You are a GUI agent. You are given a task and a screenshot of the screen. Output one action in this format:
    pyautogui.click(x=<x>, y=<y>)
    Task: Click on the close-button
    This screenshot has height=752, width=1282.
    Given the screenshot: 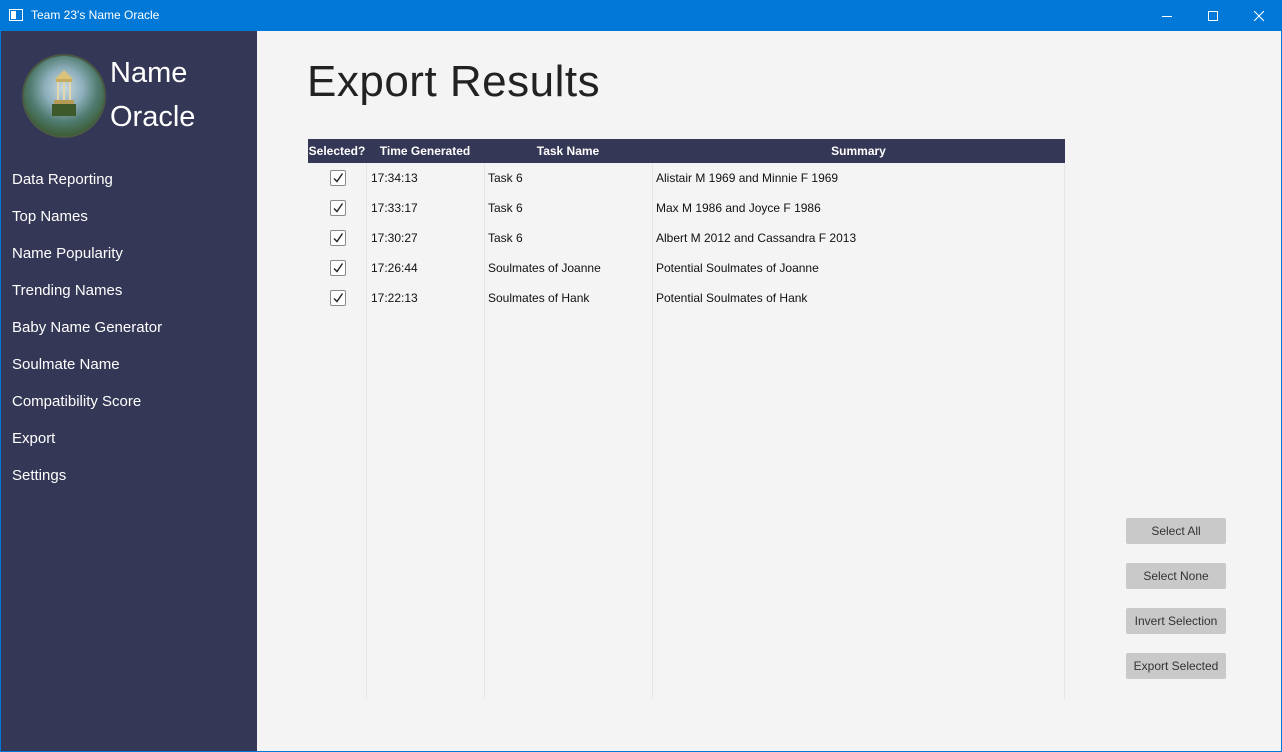 What is the action you would take?
    pyautogui.click(x=1259, y=15)
    